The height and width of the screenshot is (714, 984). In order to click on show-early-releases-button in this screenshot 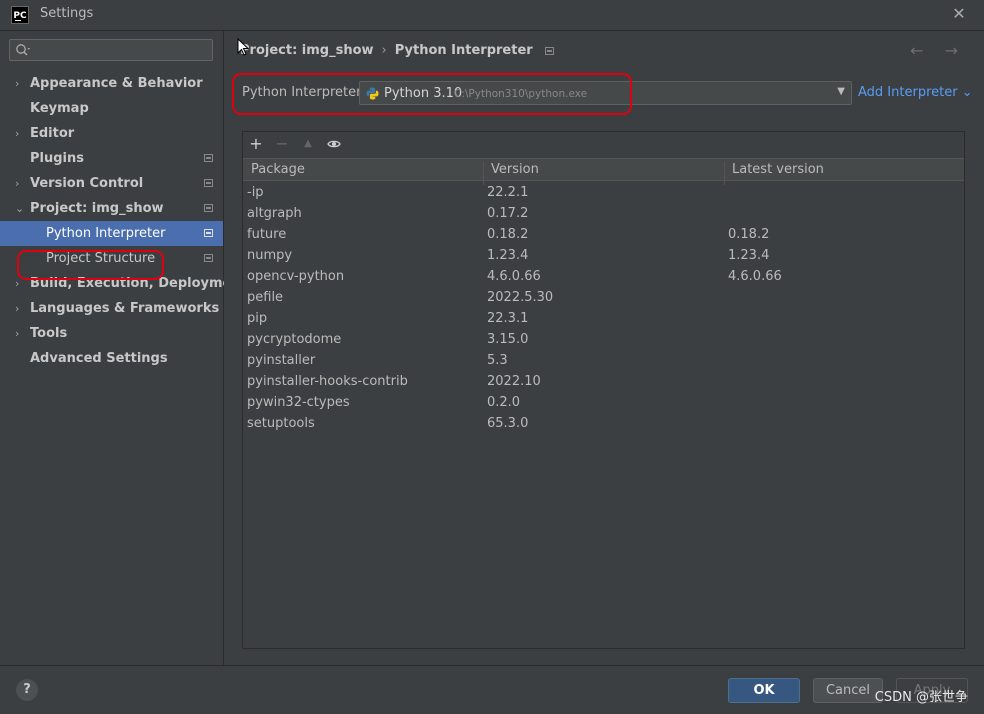, I will do `click(334, 144)`.